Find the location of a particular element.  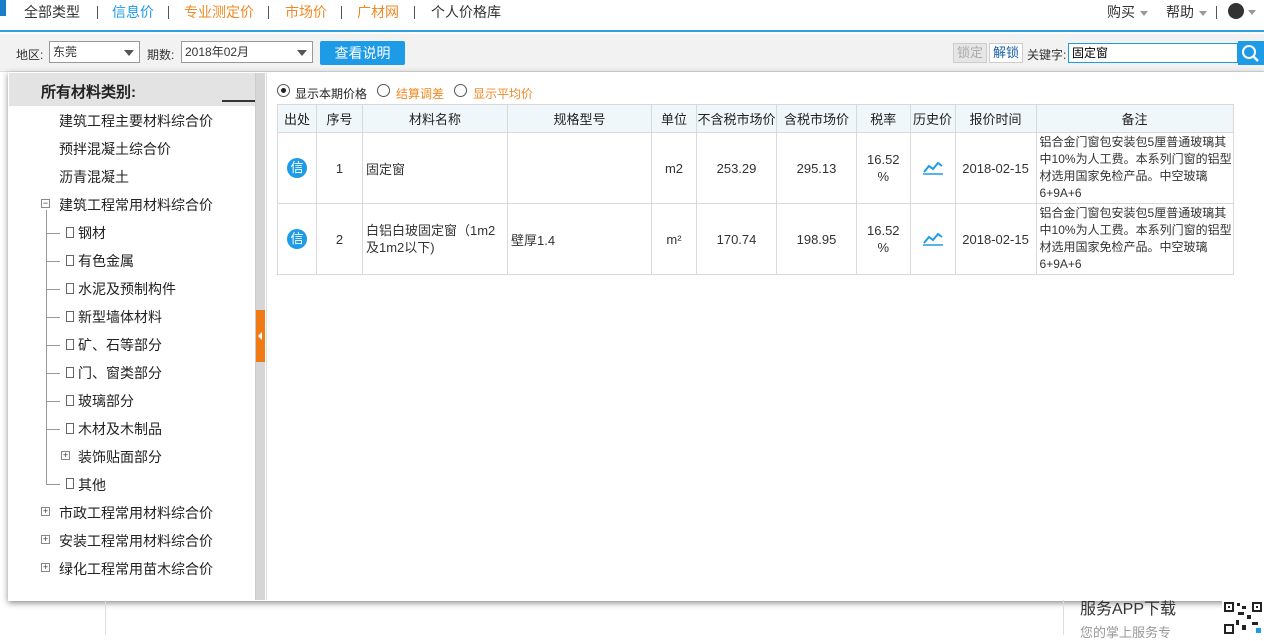

price-in-tax-cell: 295.13 is located at coordinates (816, 168).